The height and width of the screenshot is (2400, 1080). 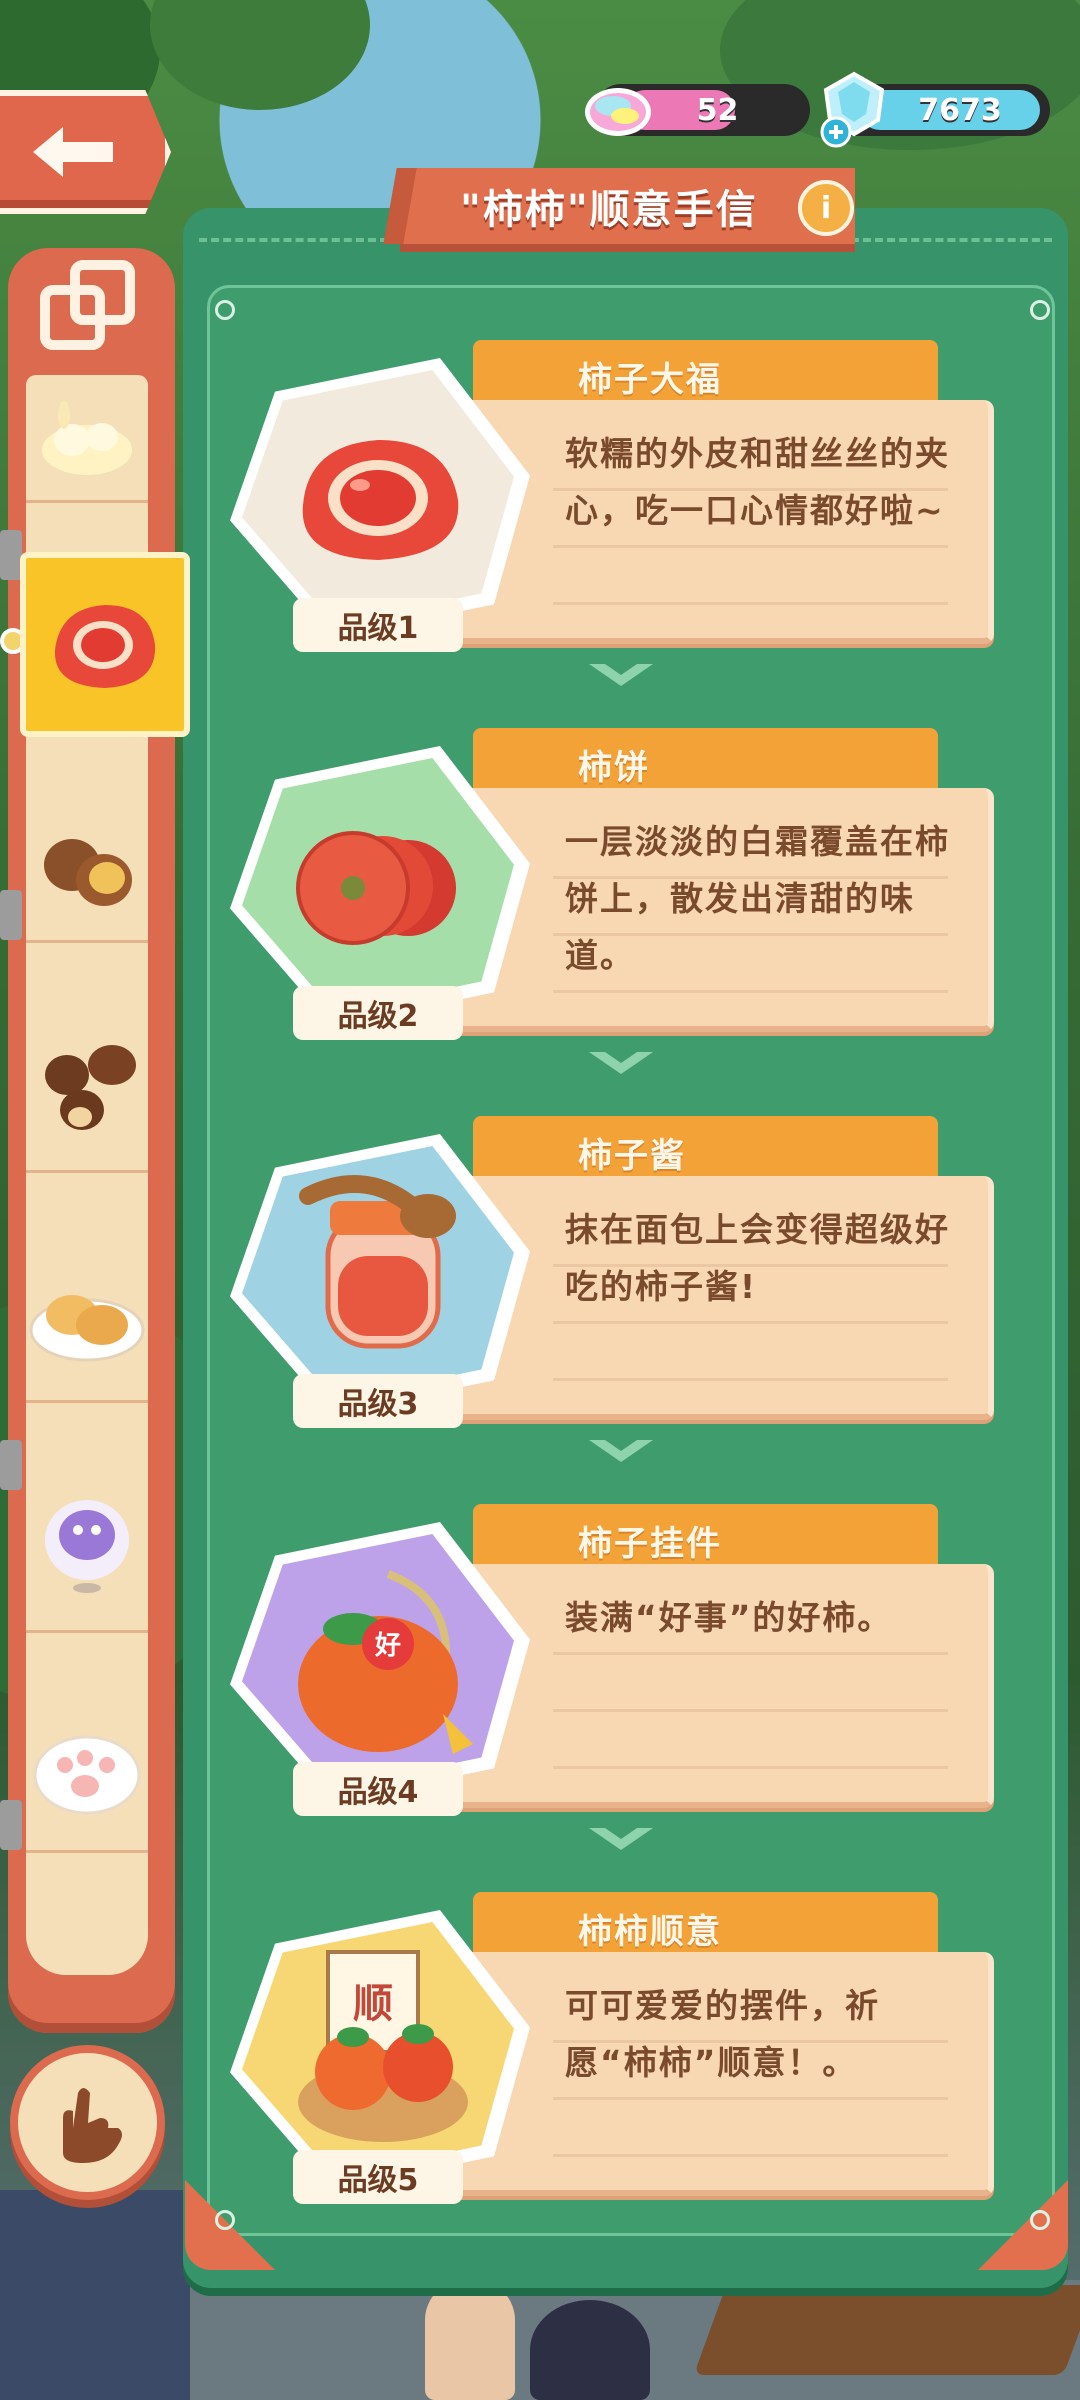 What do you see at coordinates (87, 1328) in the screenshot?
I see `mooncake-plate-icon` at bounding box center [87, 1328].